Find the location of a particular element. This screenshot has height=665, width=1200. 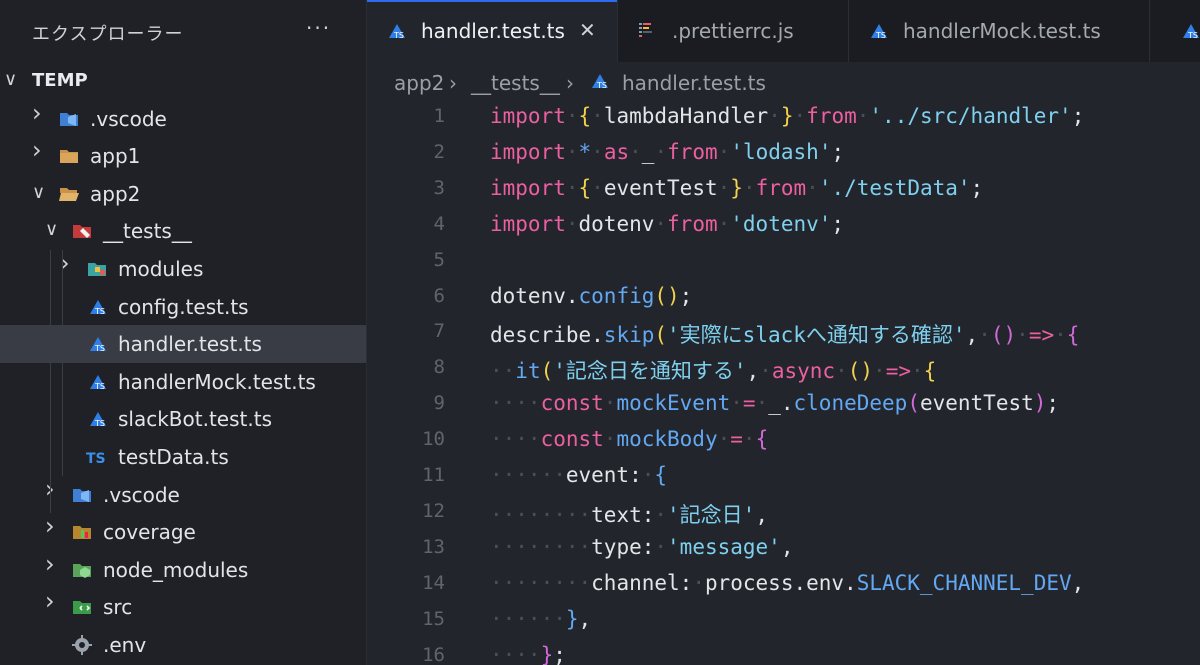

code-line: ······event:·{ is located at coordinates (578, 475).